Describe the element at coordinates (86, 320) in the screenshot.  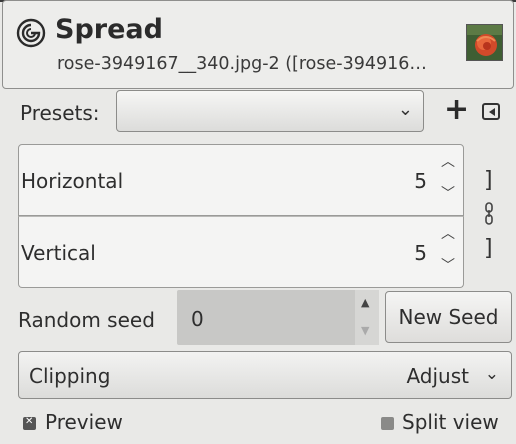
I see `random-seed-label: Random seed` at that location.